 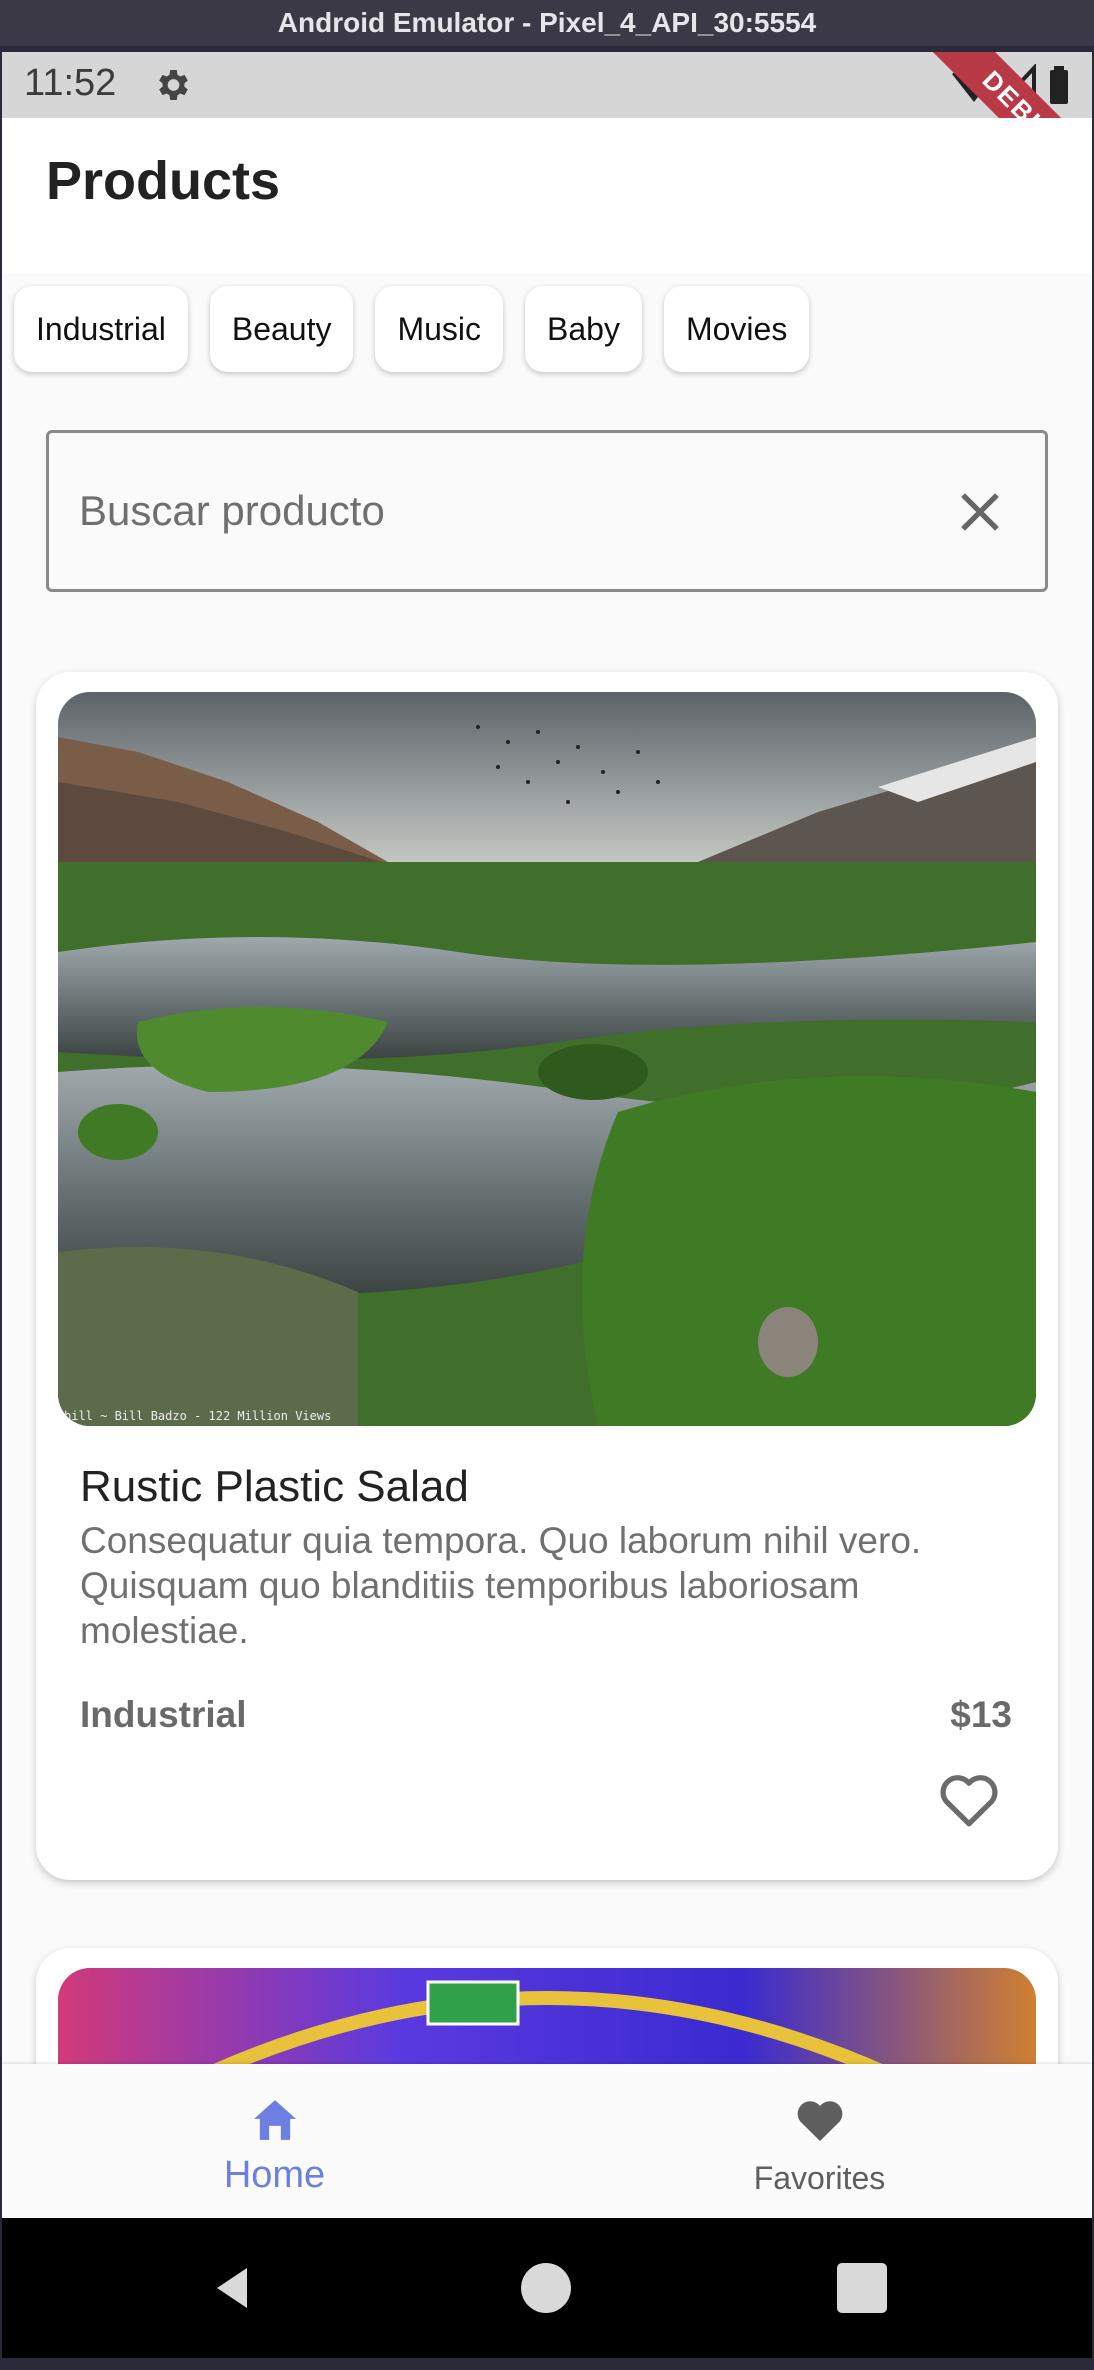 What do you see at coordinates (173, 85) in the screenshot?
I see `settings-gear-icon` at bounding box center [173, 85].